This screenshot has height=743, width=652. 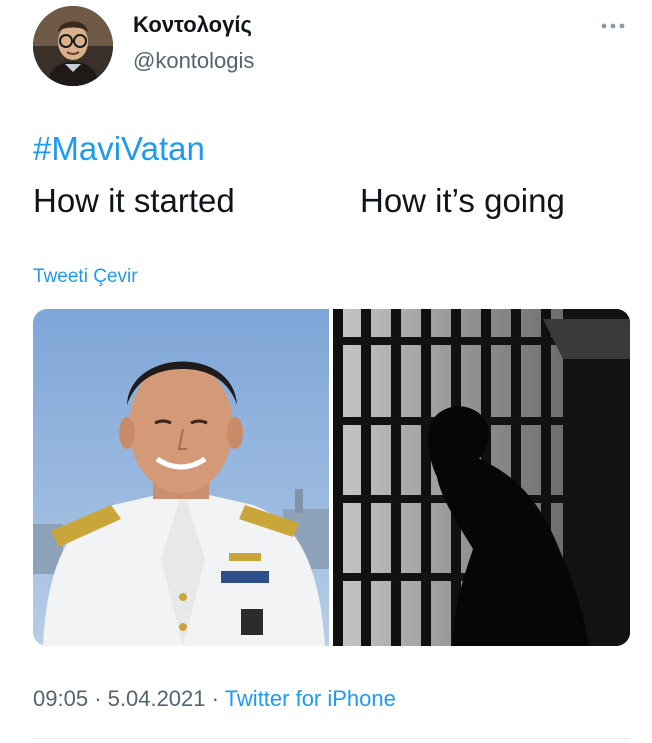 What do you see at coordinates (462, 200) in the screenshot?
I see `tweet-text-right: How it’s going` at bounding box center [462, 200].